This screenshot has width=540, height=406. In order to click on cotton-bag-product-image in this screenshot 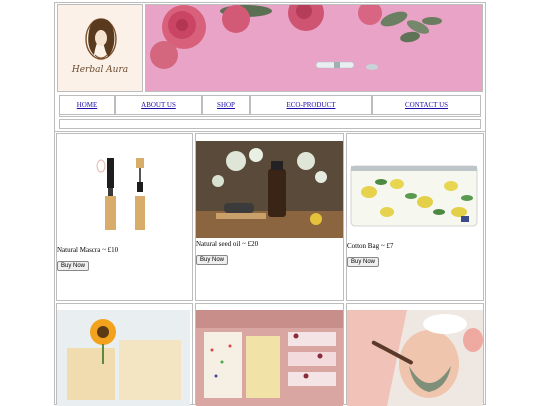, I will do `click(415, 189)`.